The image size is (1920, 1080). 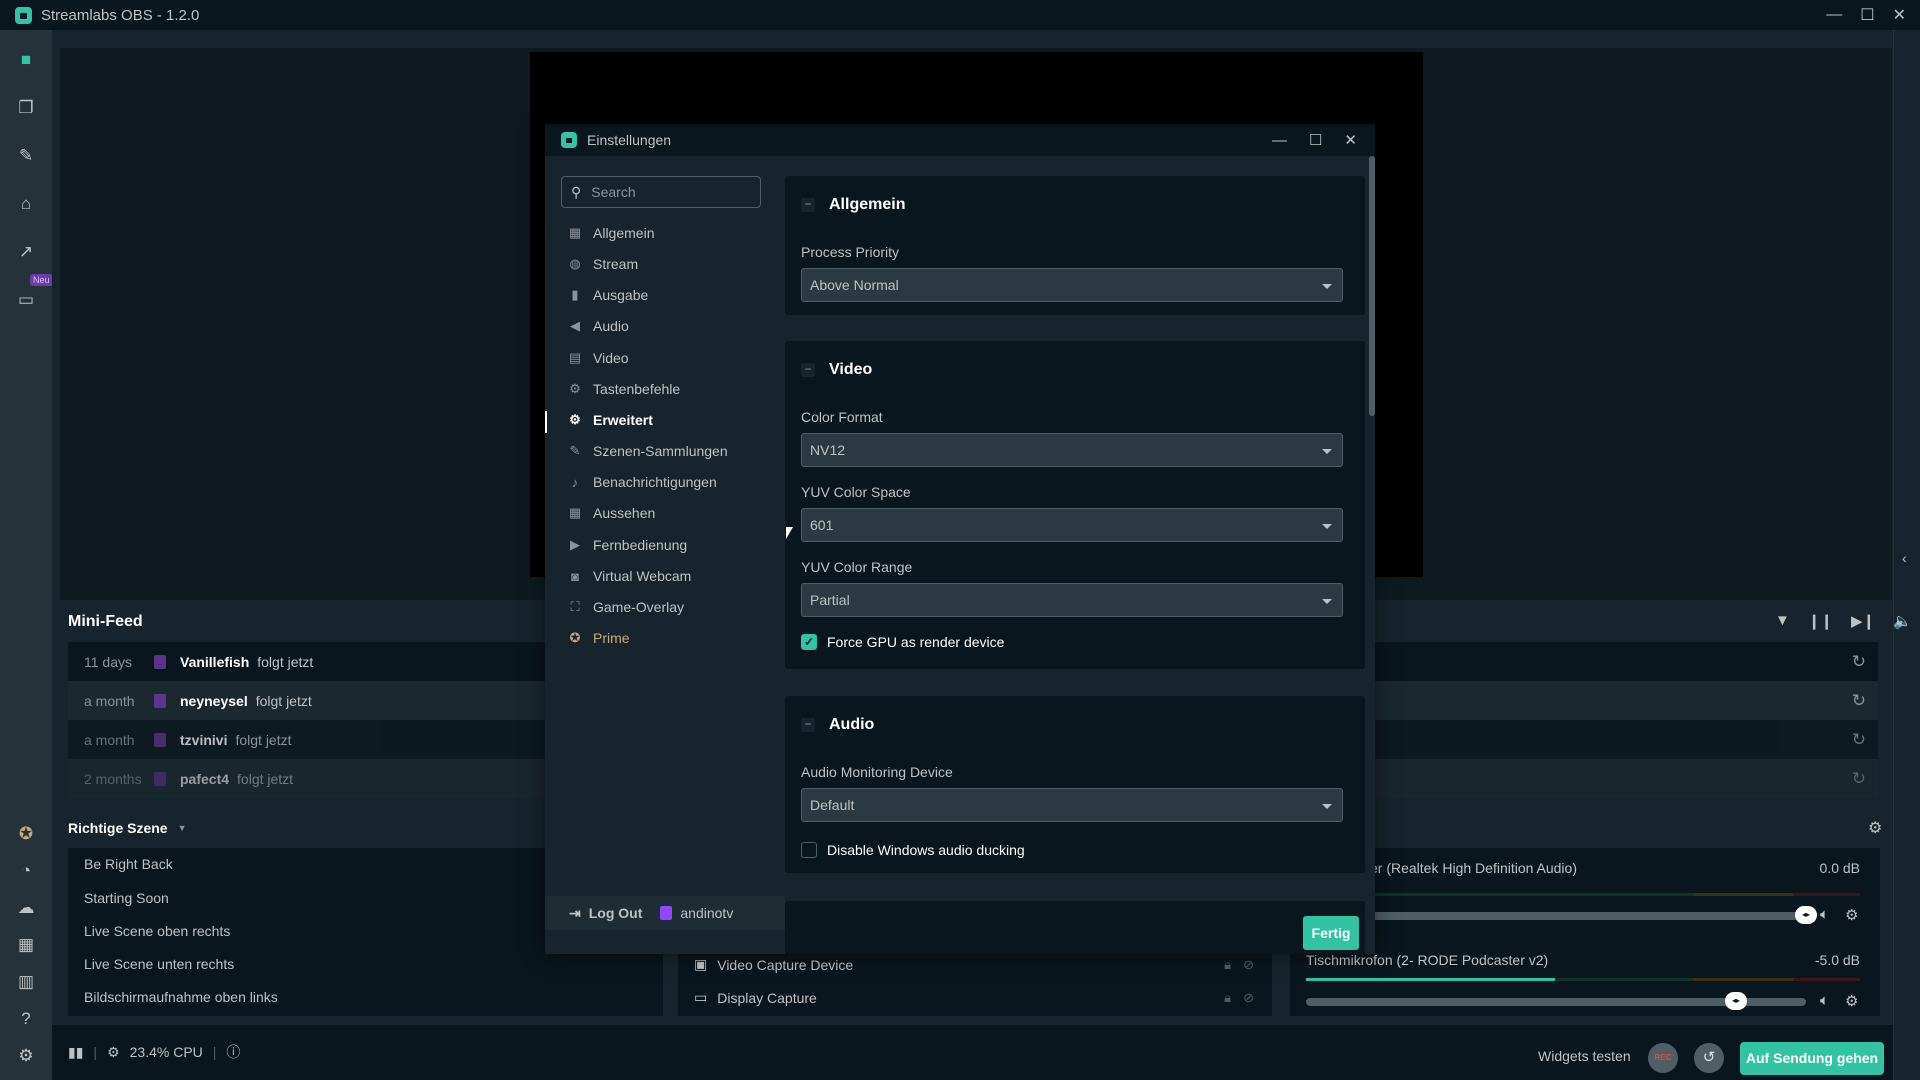 What do you see at coordinates (809, 850) in the screenshot?
I see `checkbox-unchecked-icon` at bounding box center [809, 850].